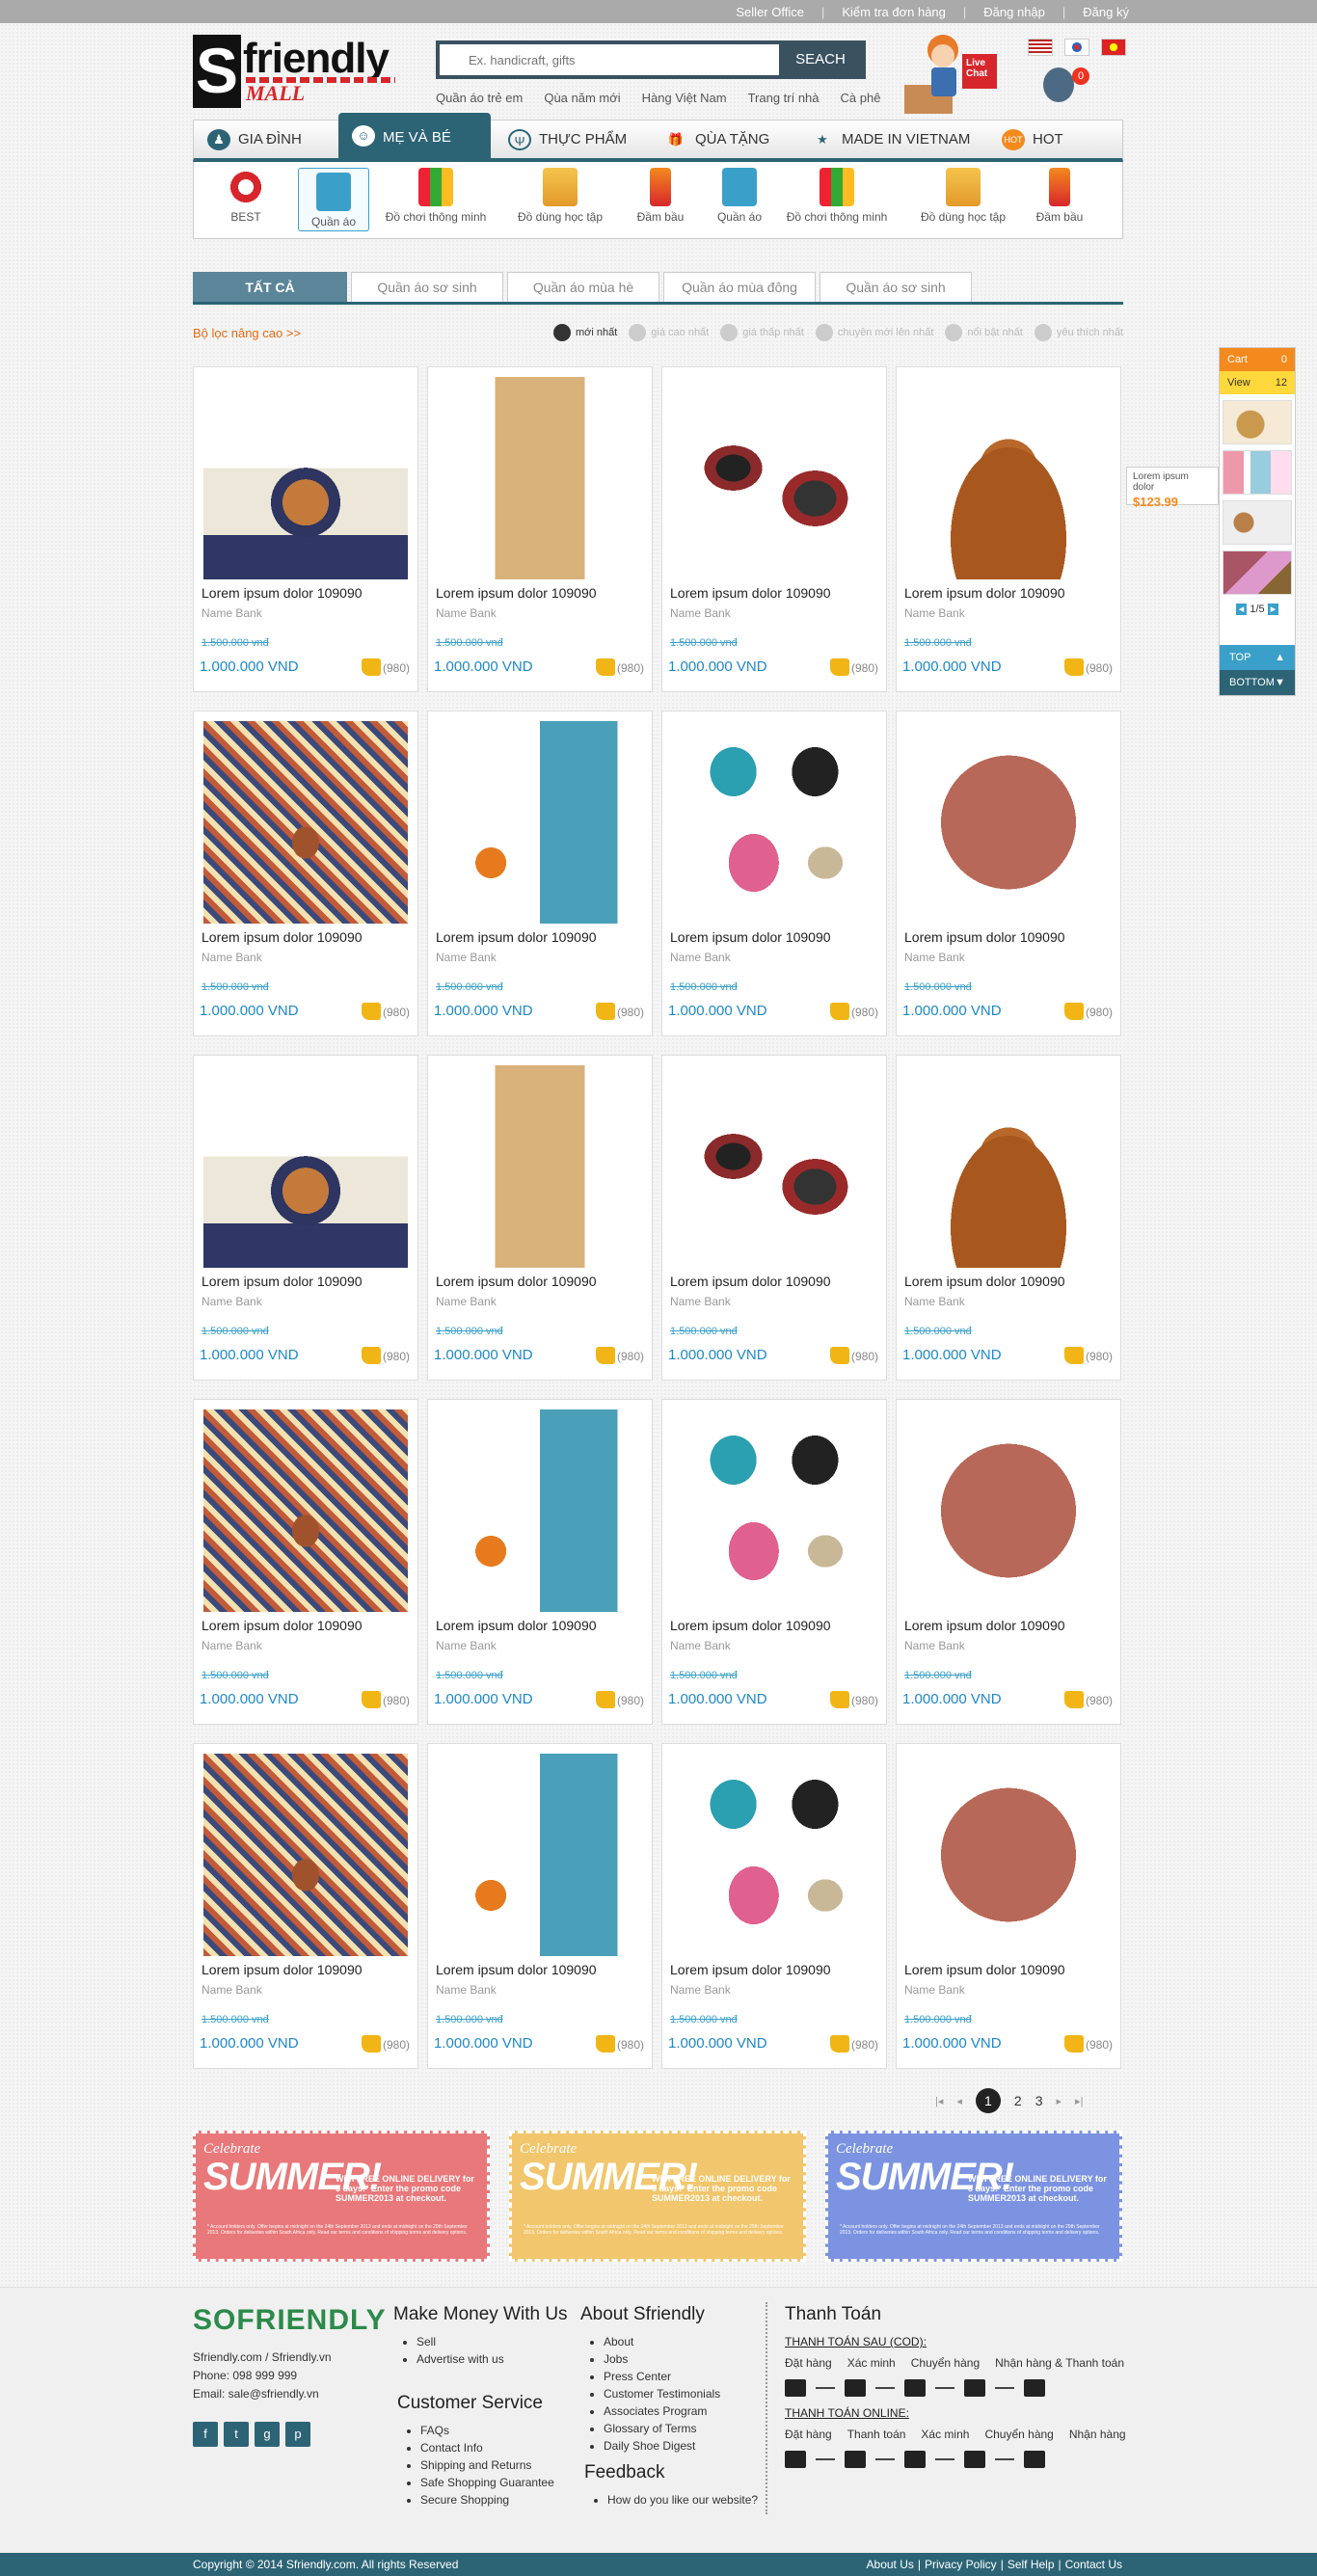 The height and width of the screenshot is (2576, 1317). What do you see at coordinates (1257, 360) in the screenshot?
I see `side-cart: Cart 0` at bounding box center [1257, 360].